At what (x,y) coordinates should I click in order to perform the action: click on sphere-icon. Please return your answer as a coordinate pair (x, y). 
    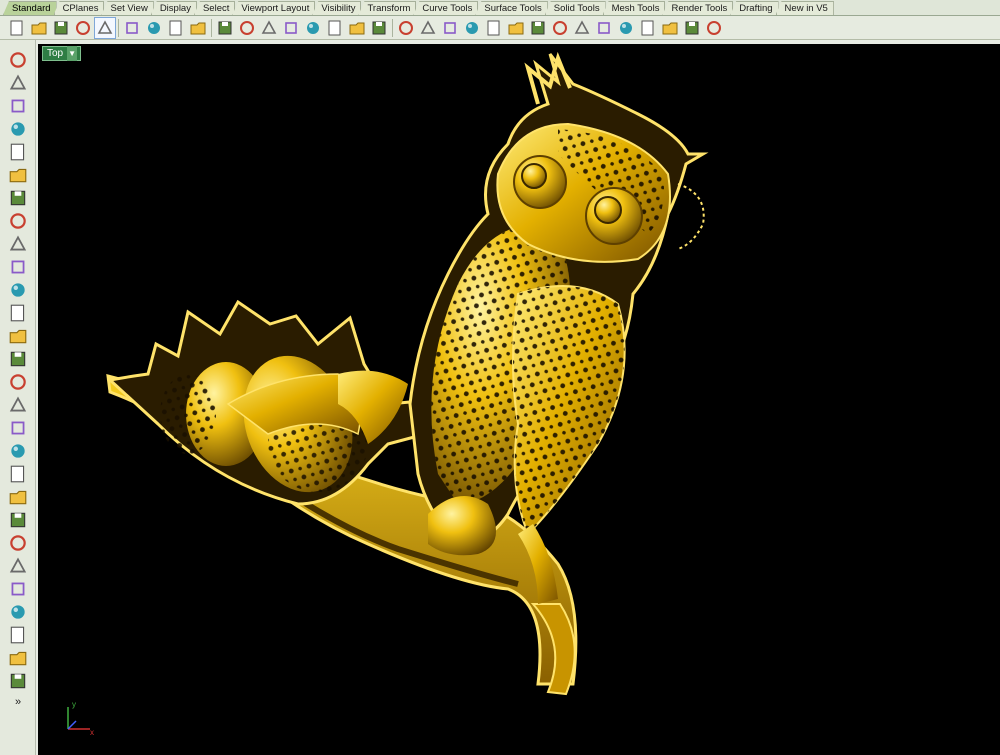
    Looking at the image, I should click on (18, 358).